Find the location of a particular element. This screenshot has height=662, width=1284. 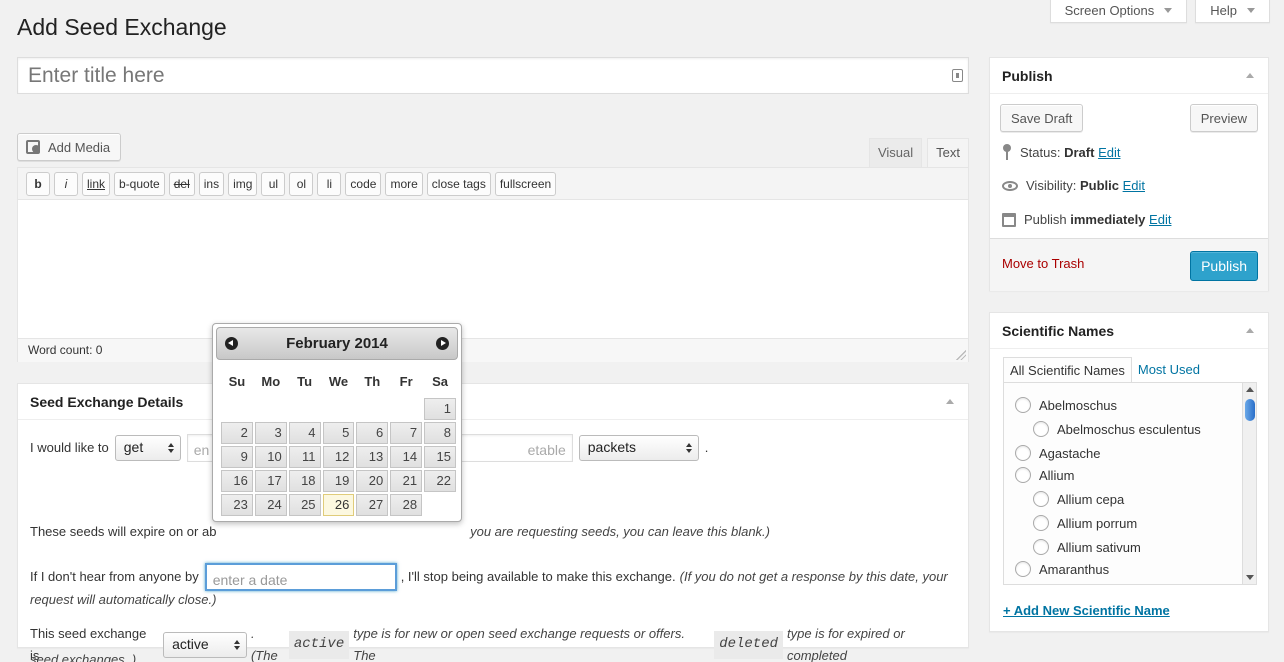

scroll-thumb is located at coordinates (1250, 410).